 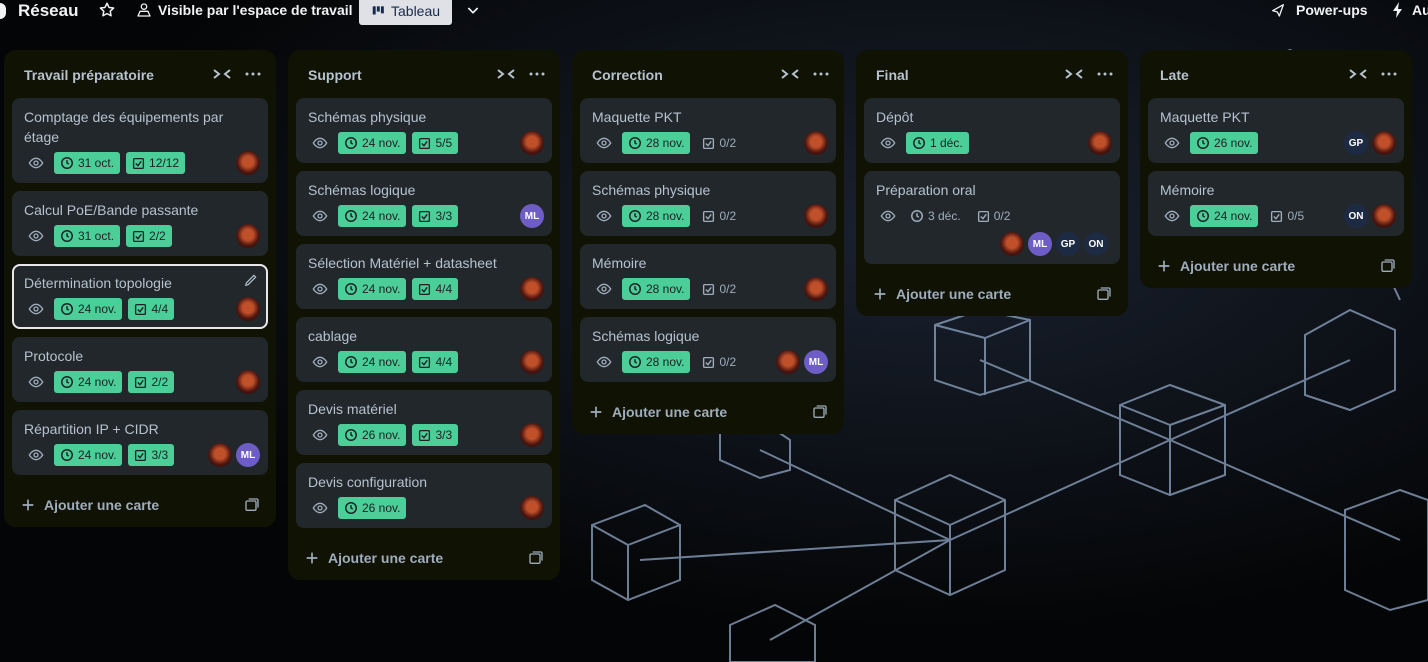 I want to click on edit-icon, so click(x=251, y=280).